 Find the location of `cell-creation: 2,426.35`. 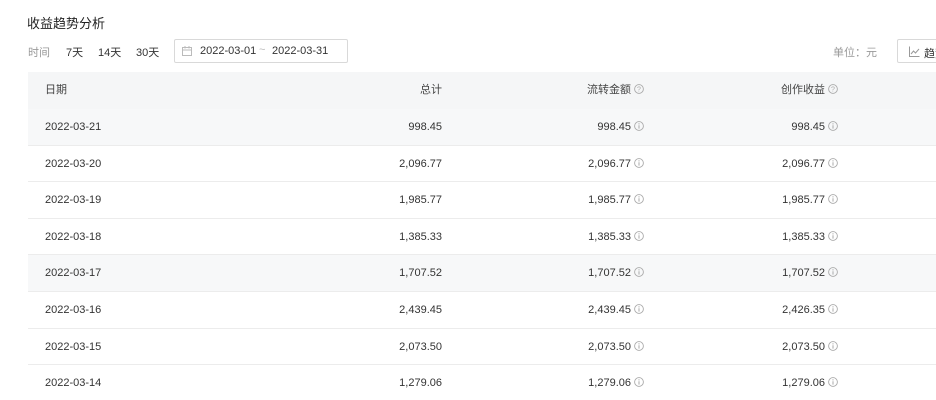

cell-creation: 2,426.35 is located at coordinates (810, 310).